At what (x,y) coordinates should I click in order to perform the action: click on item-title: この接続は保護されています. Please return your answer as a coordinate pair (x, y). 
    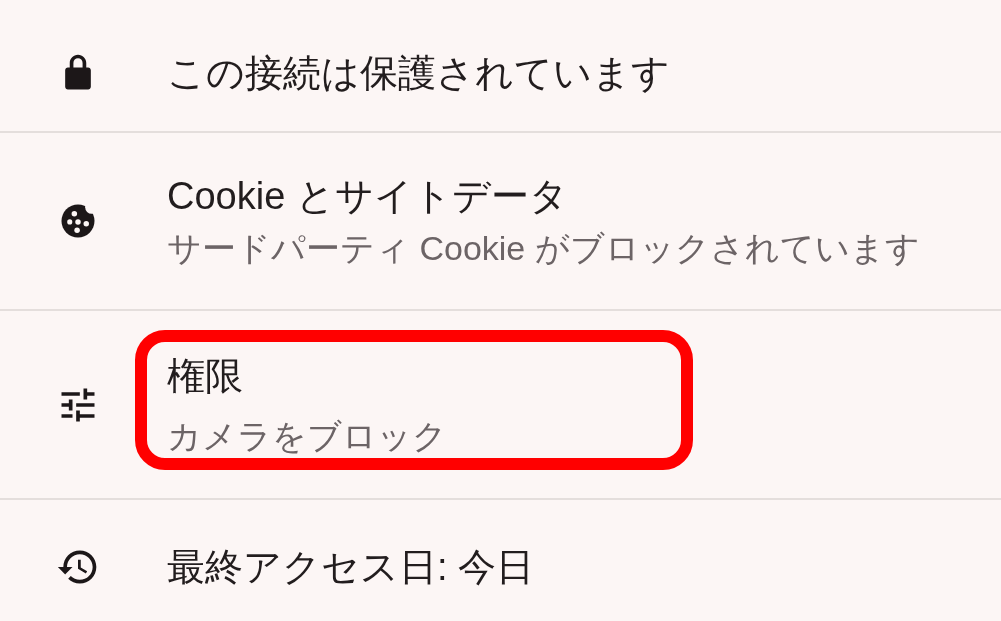
    Looking at the image, I should click on (418, 73).